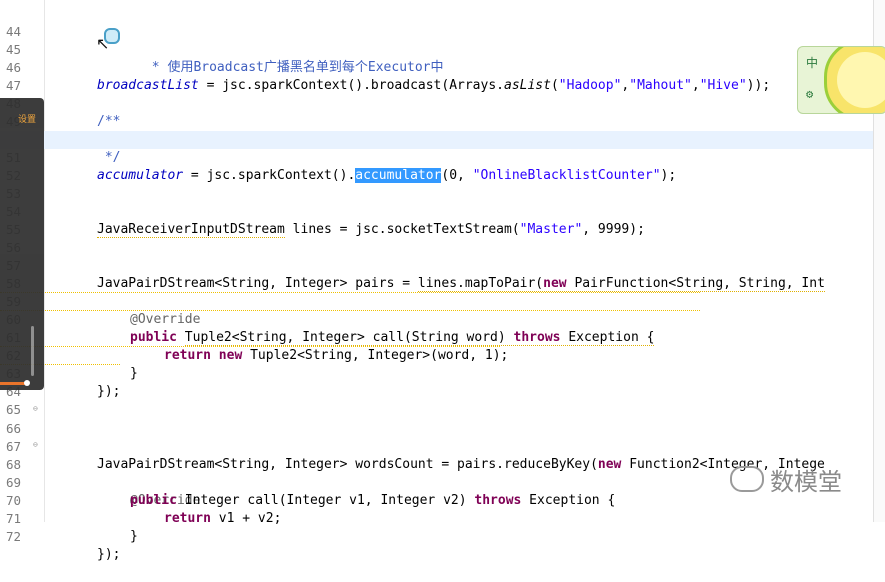  What do you see at coordinates (27, 383) in the screenshot?
I see `progress-handle` at bounding box center [27, 383].